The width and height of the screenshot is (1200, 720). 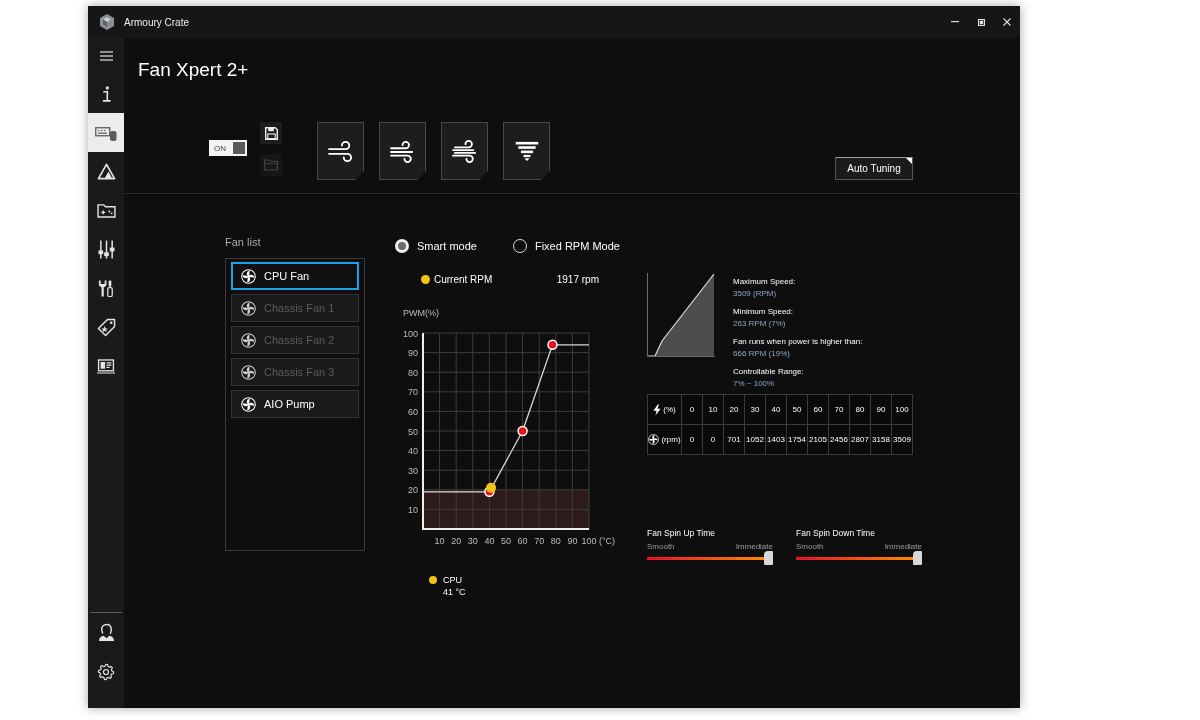 I want to click on table-cell: 2105, so click(x=818, y=440).